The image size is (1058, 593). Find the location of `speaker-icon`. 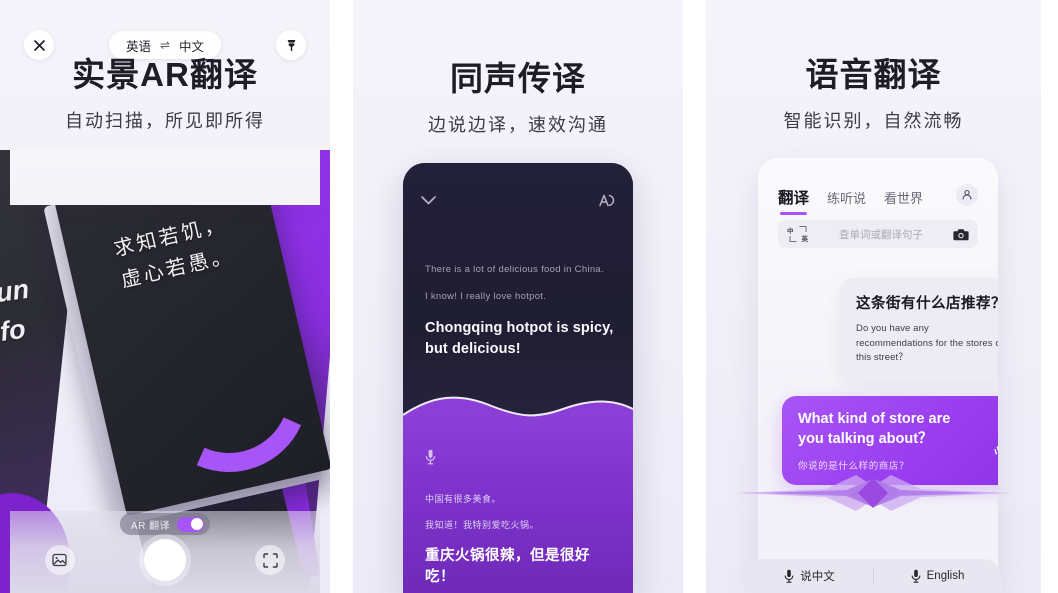

speaker-icon is located at coordinates (996, 451).